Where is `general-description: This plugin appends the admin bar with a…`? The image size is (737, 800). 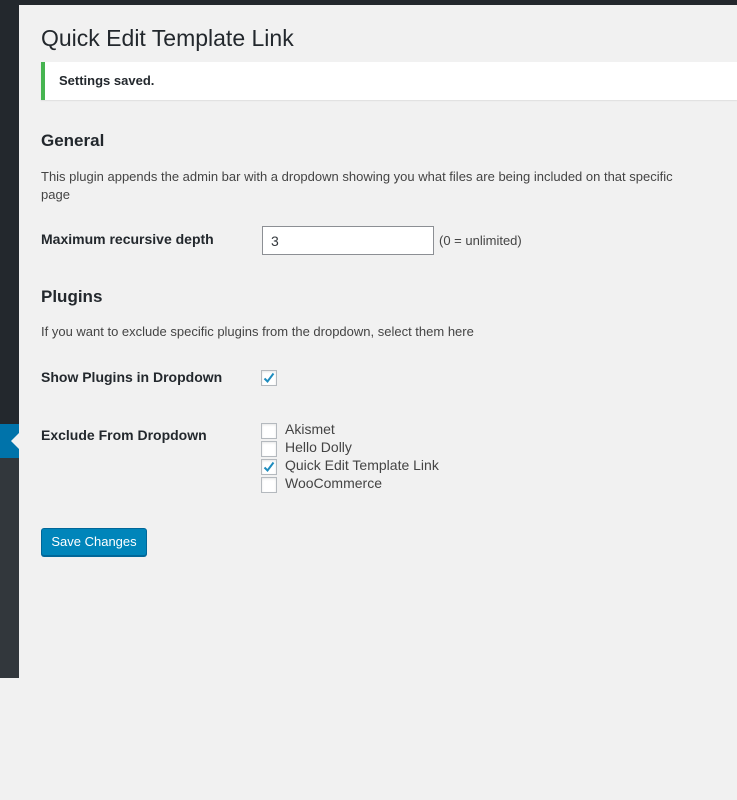
general-description: This plugin appends the admin bar with a… is located at coordinates (357, 185).